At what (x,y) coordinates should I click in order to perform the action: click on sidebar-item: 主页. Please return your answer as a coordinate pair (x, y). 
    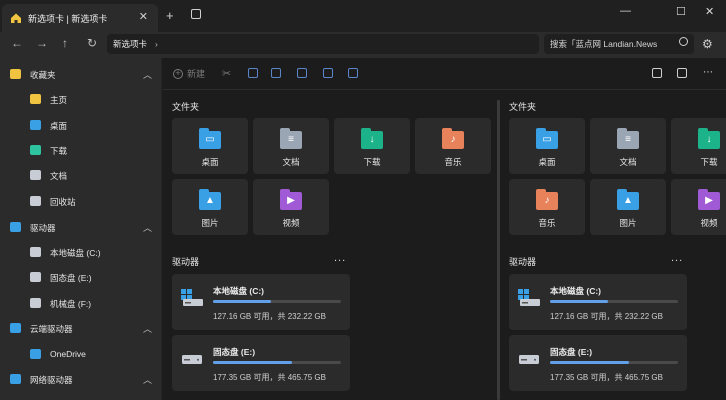
    Looking at the image, I should click on (81, 99).